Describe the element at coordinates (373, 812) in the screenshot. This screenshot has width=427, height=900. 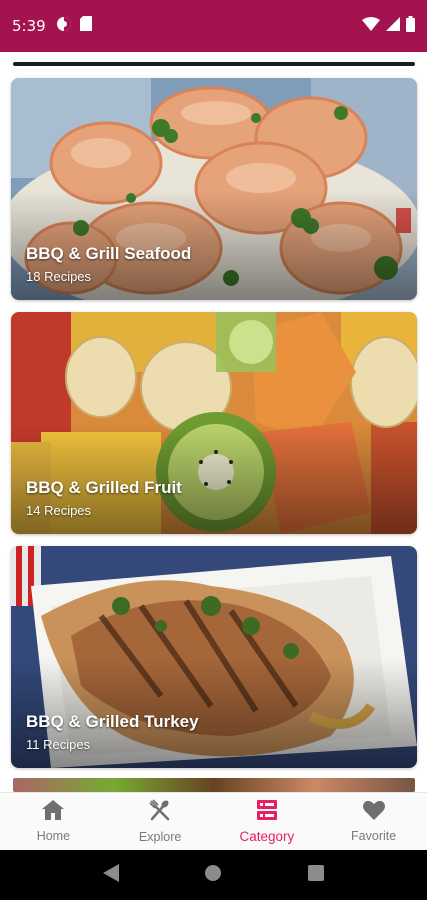
I see `heart-icon` at that location.